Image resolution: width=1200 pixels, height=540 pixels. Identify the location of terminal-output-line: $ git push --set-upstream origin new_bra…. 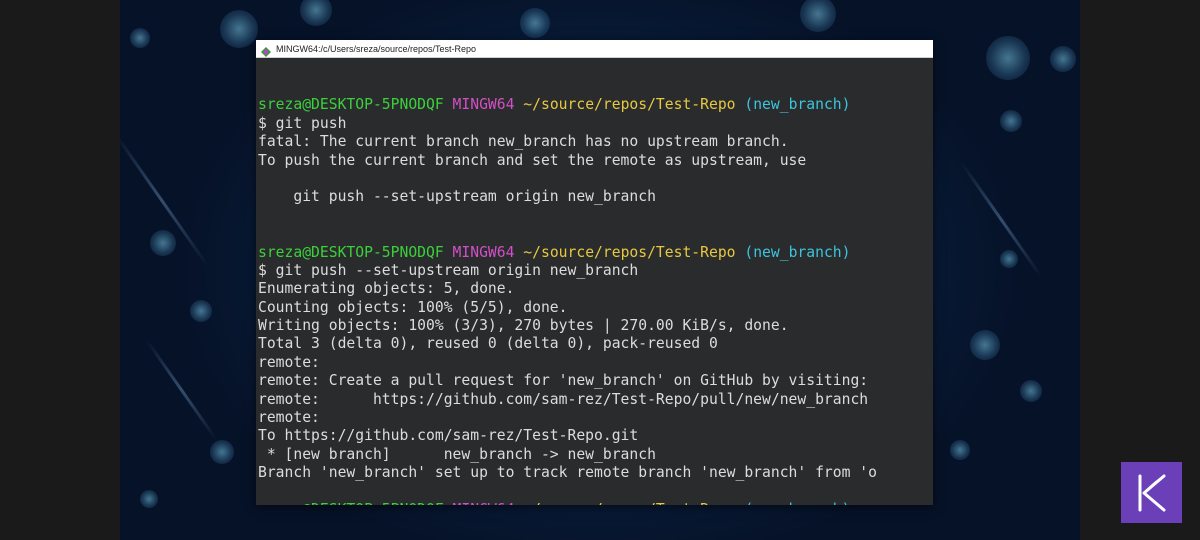
(448, 270).